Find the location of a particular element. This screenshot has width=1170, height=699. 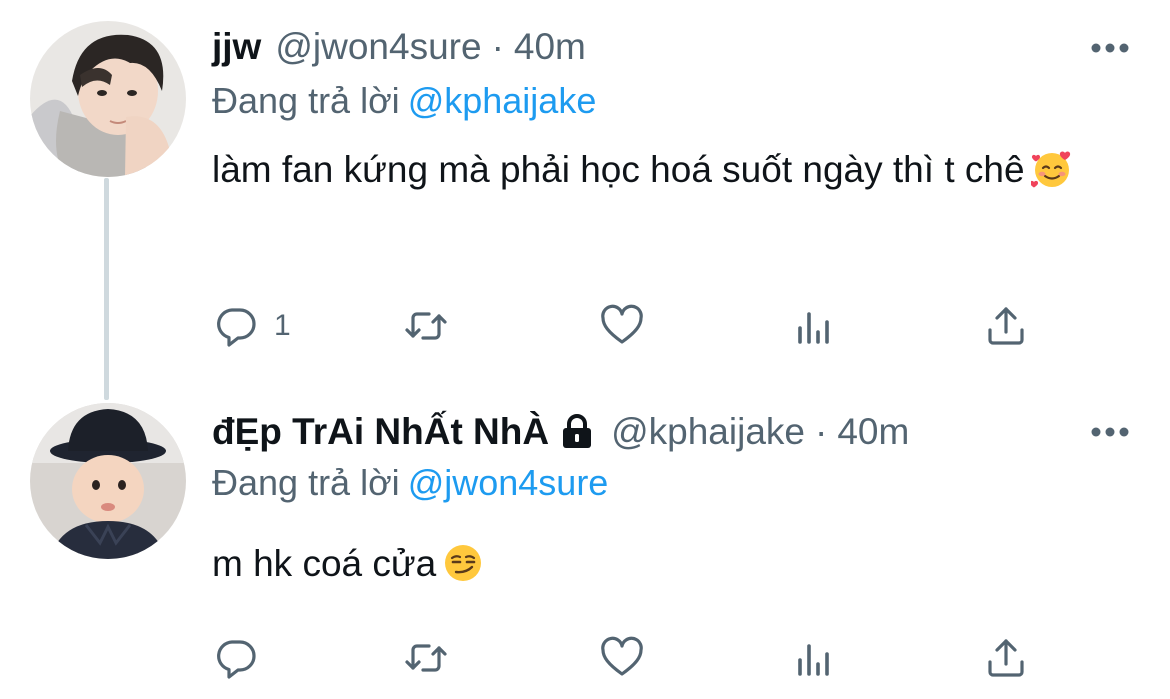

replying-to-mention: @kphaijake is located at coordinates (502, 100).